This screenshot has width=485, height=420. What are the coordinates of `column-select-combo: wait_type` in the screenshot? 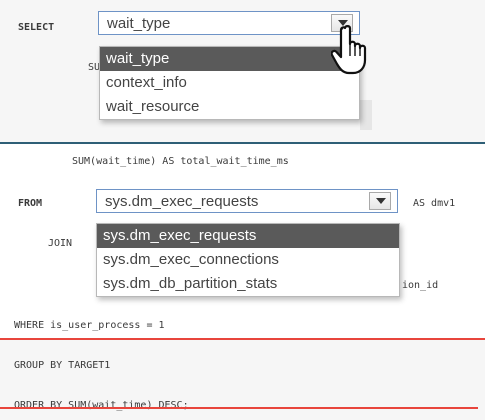 It's located at (229, 23).